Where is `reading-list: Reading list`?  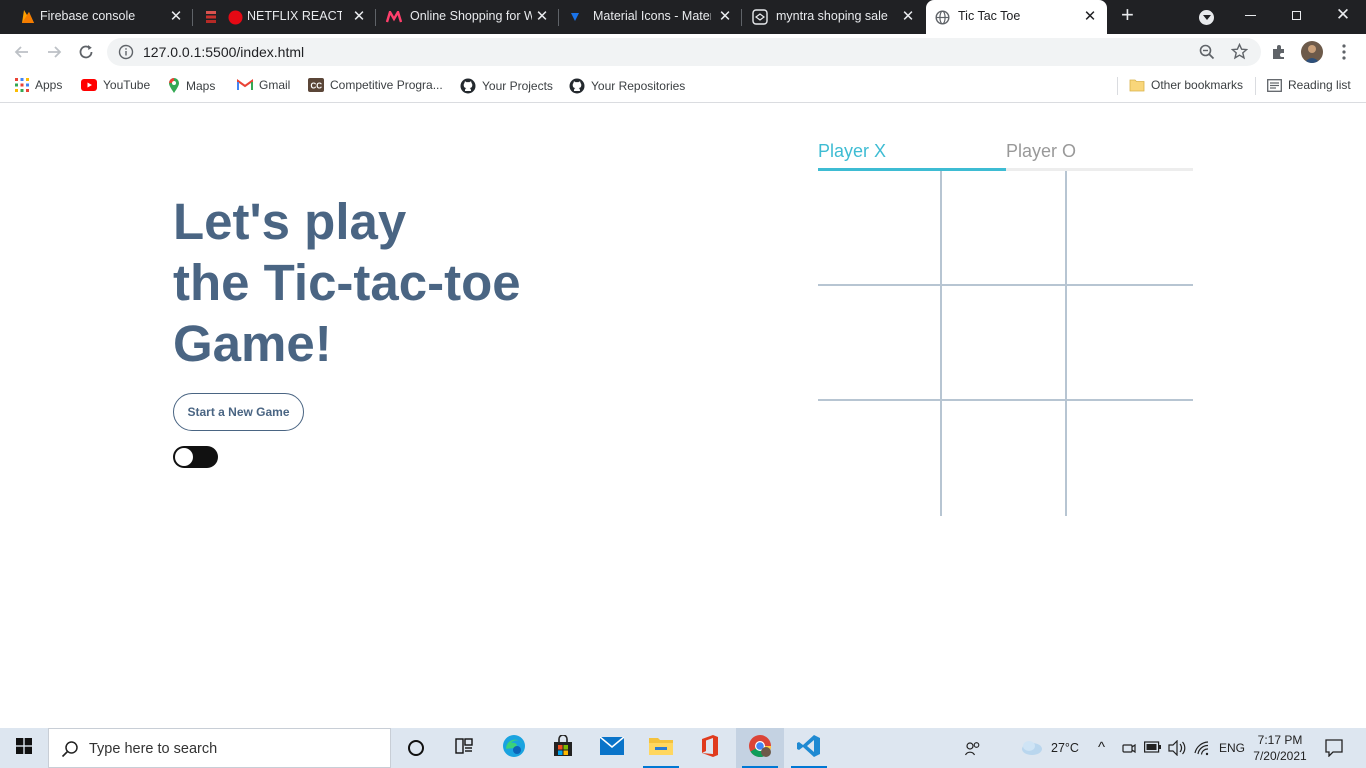
reading-list: Reading list is located at coordinates (1309, 85).